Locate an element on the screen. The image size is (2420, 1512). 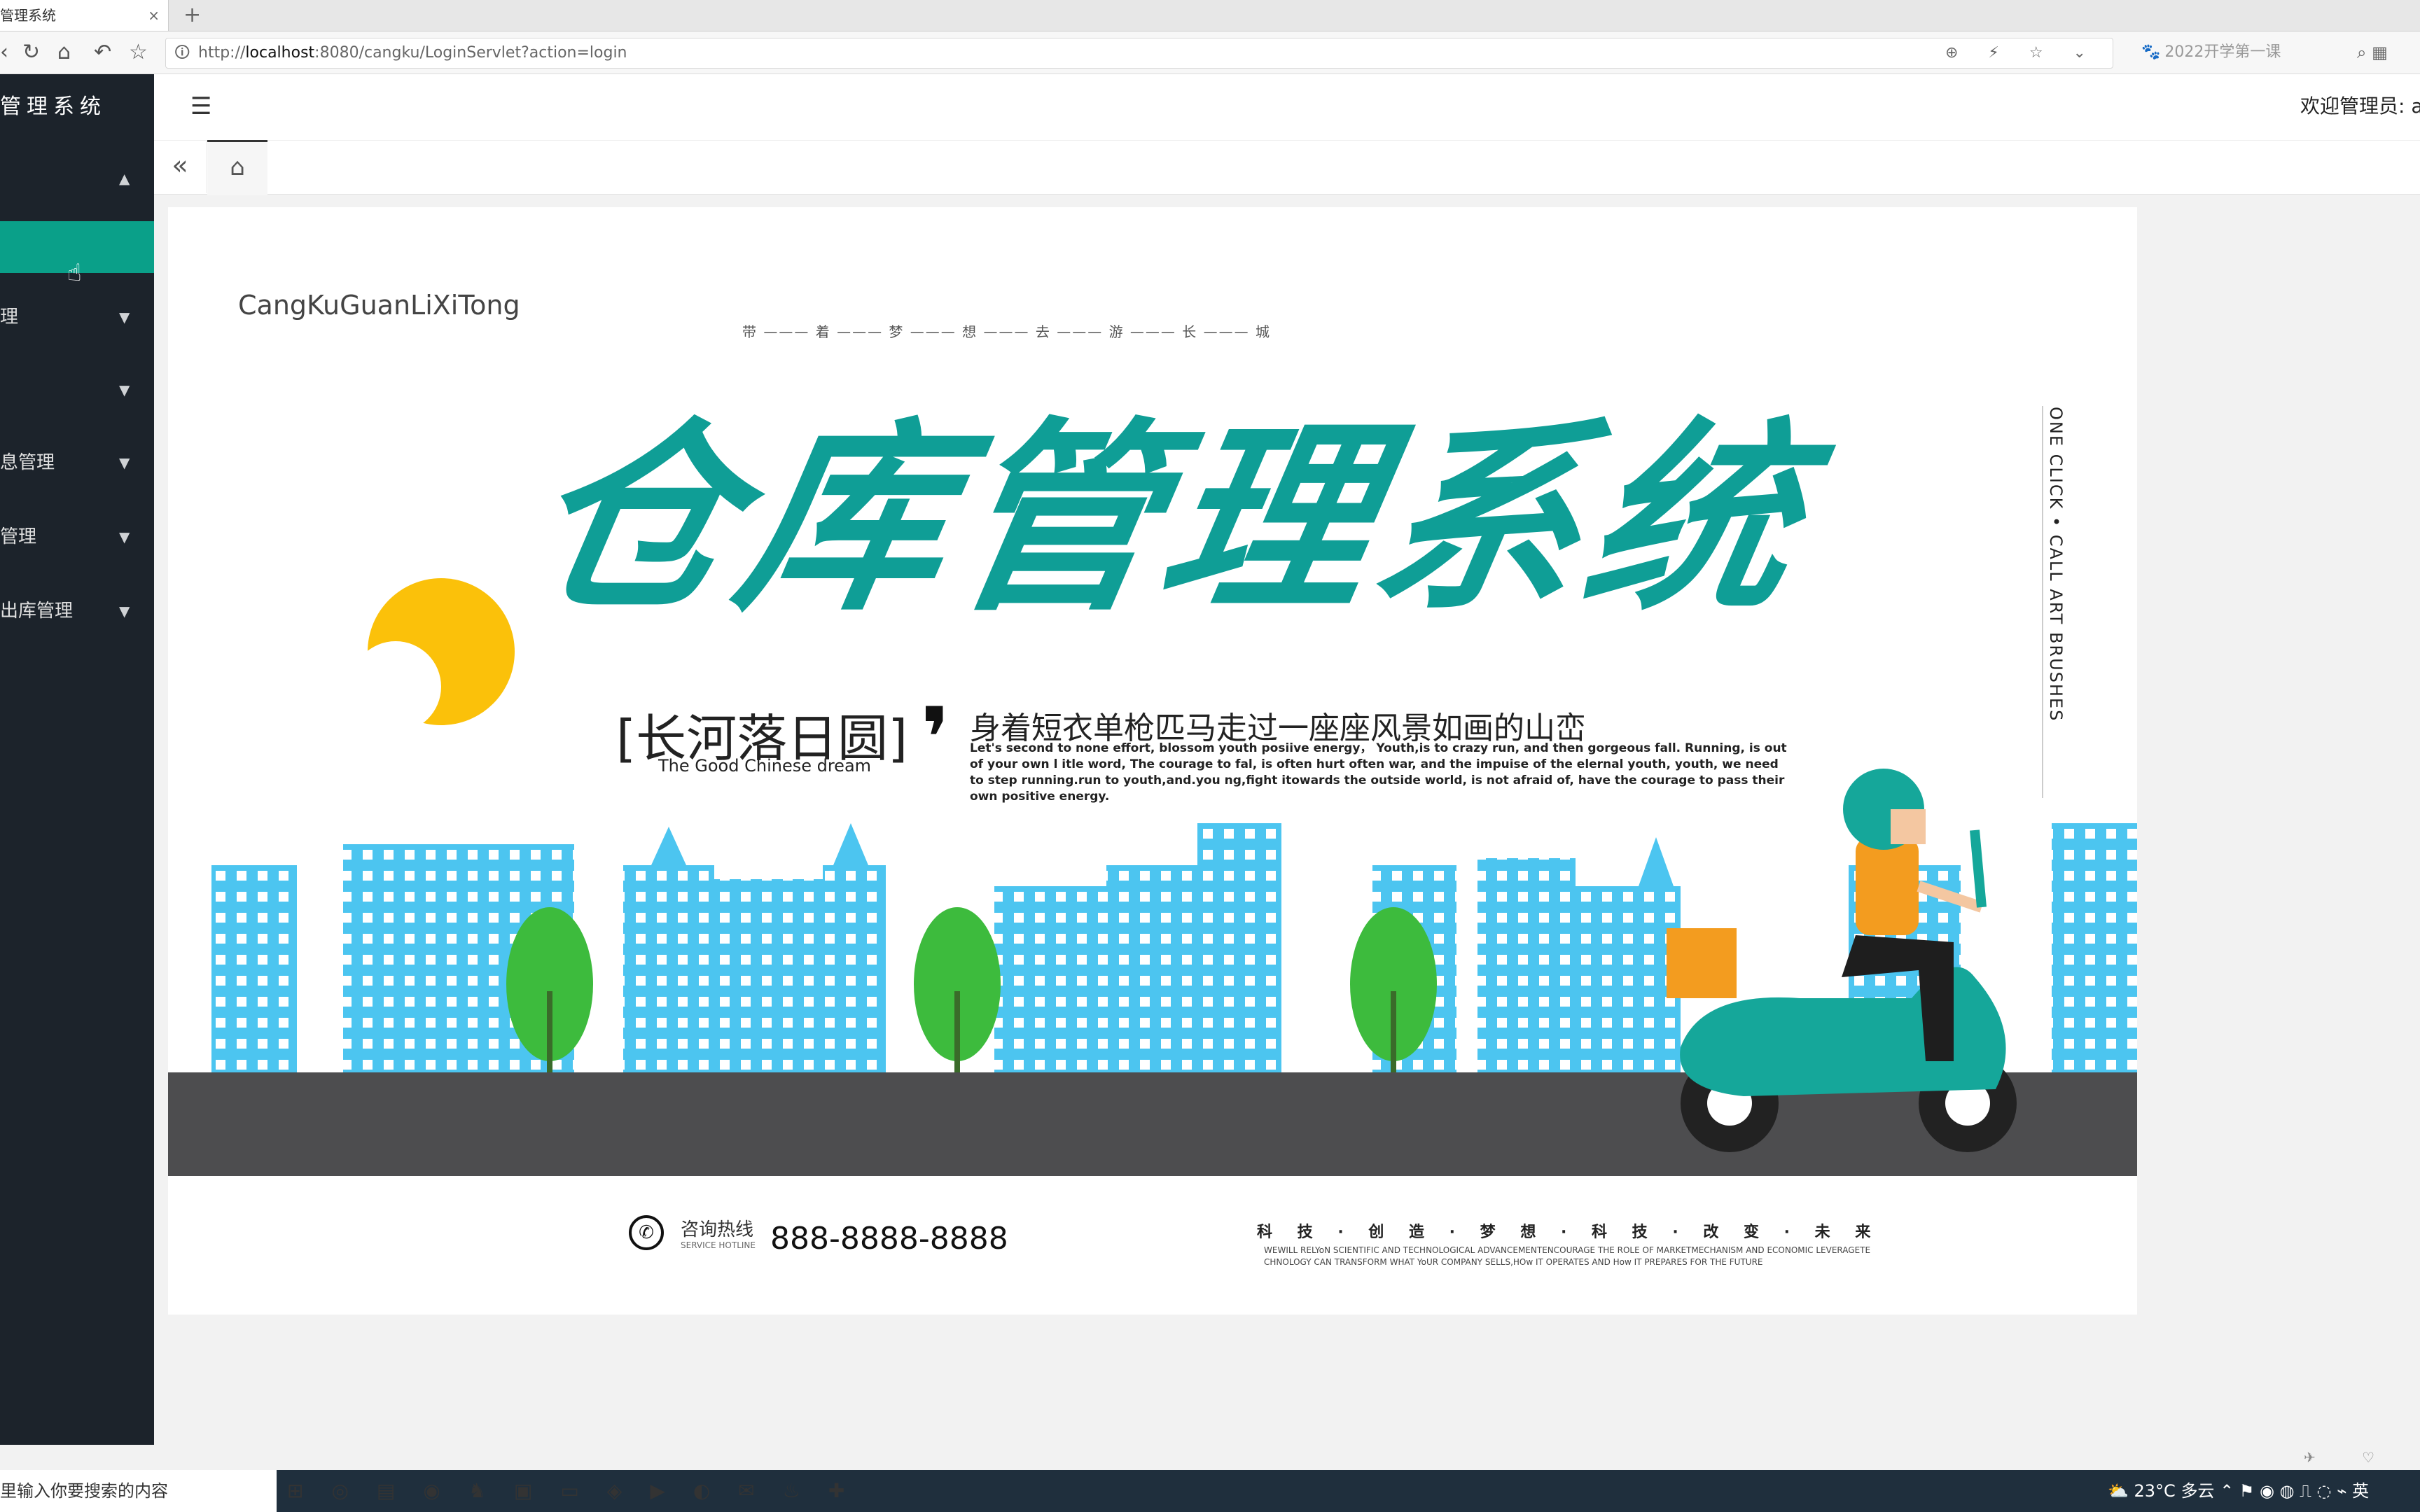
browser-search-text: 2022开学第一课 is located at coordinates (2222, 52).